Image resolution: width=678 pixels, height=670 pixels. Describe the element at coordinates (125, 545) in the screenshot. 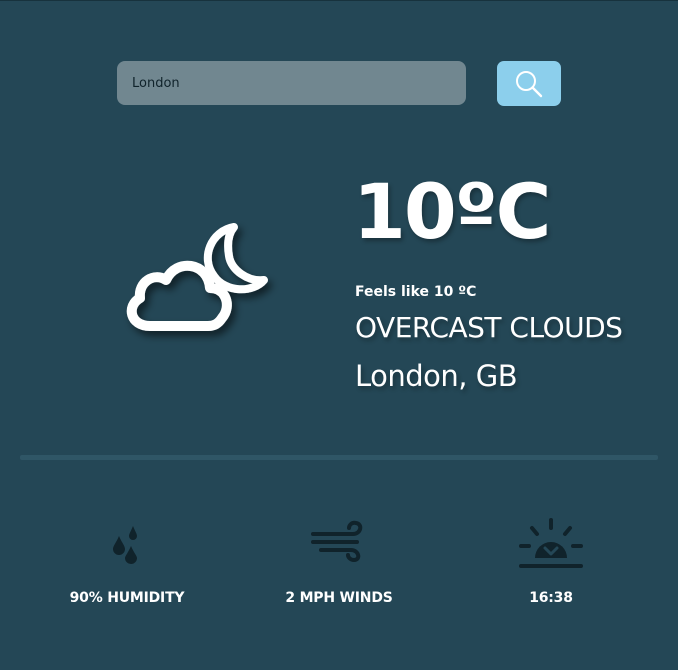

I see `humidity-drops-icon` at that location.